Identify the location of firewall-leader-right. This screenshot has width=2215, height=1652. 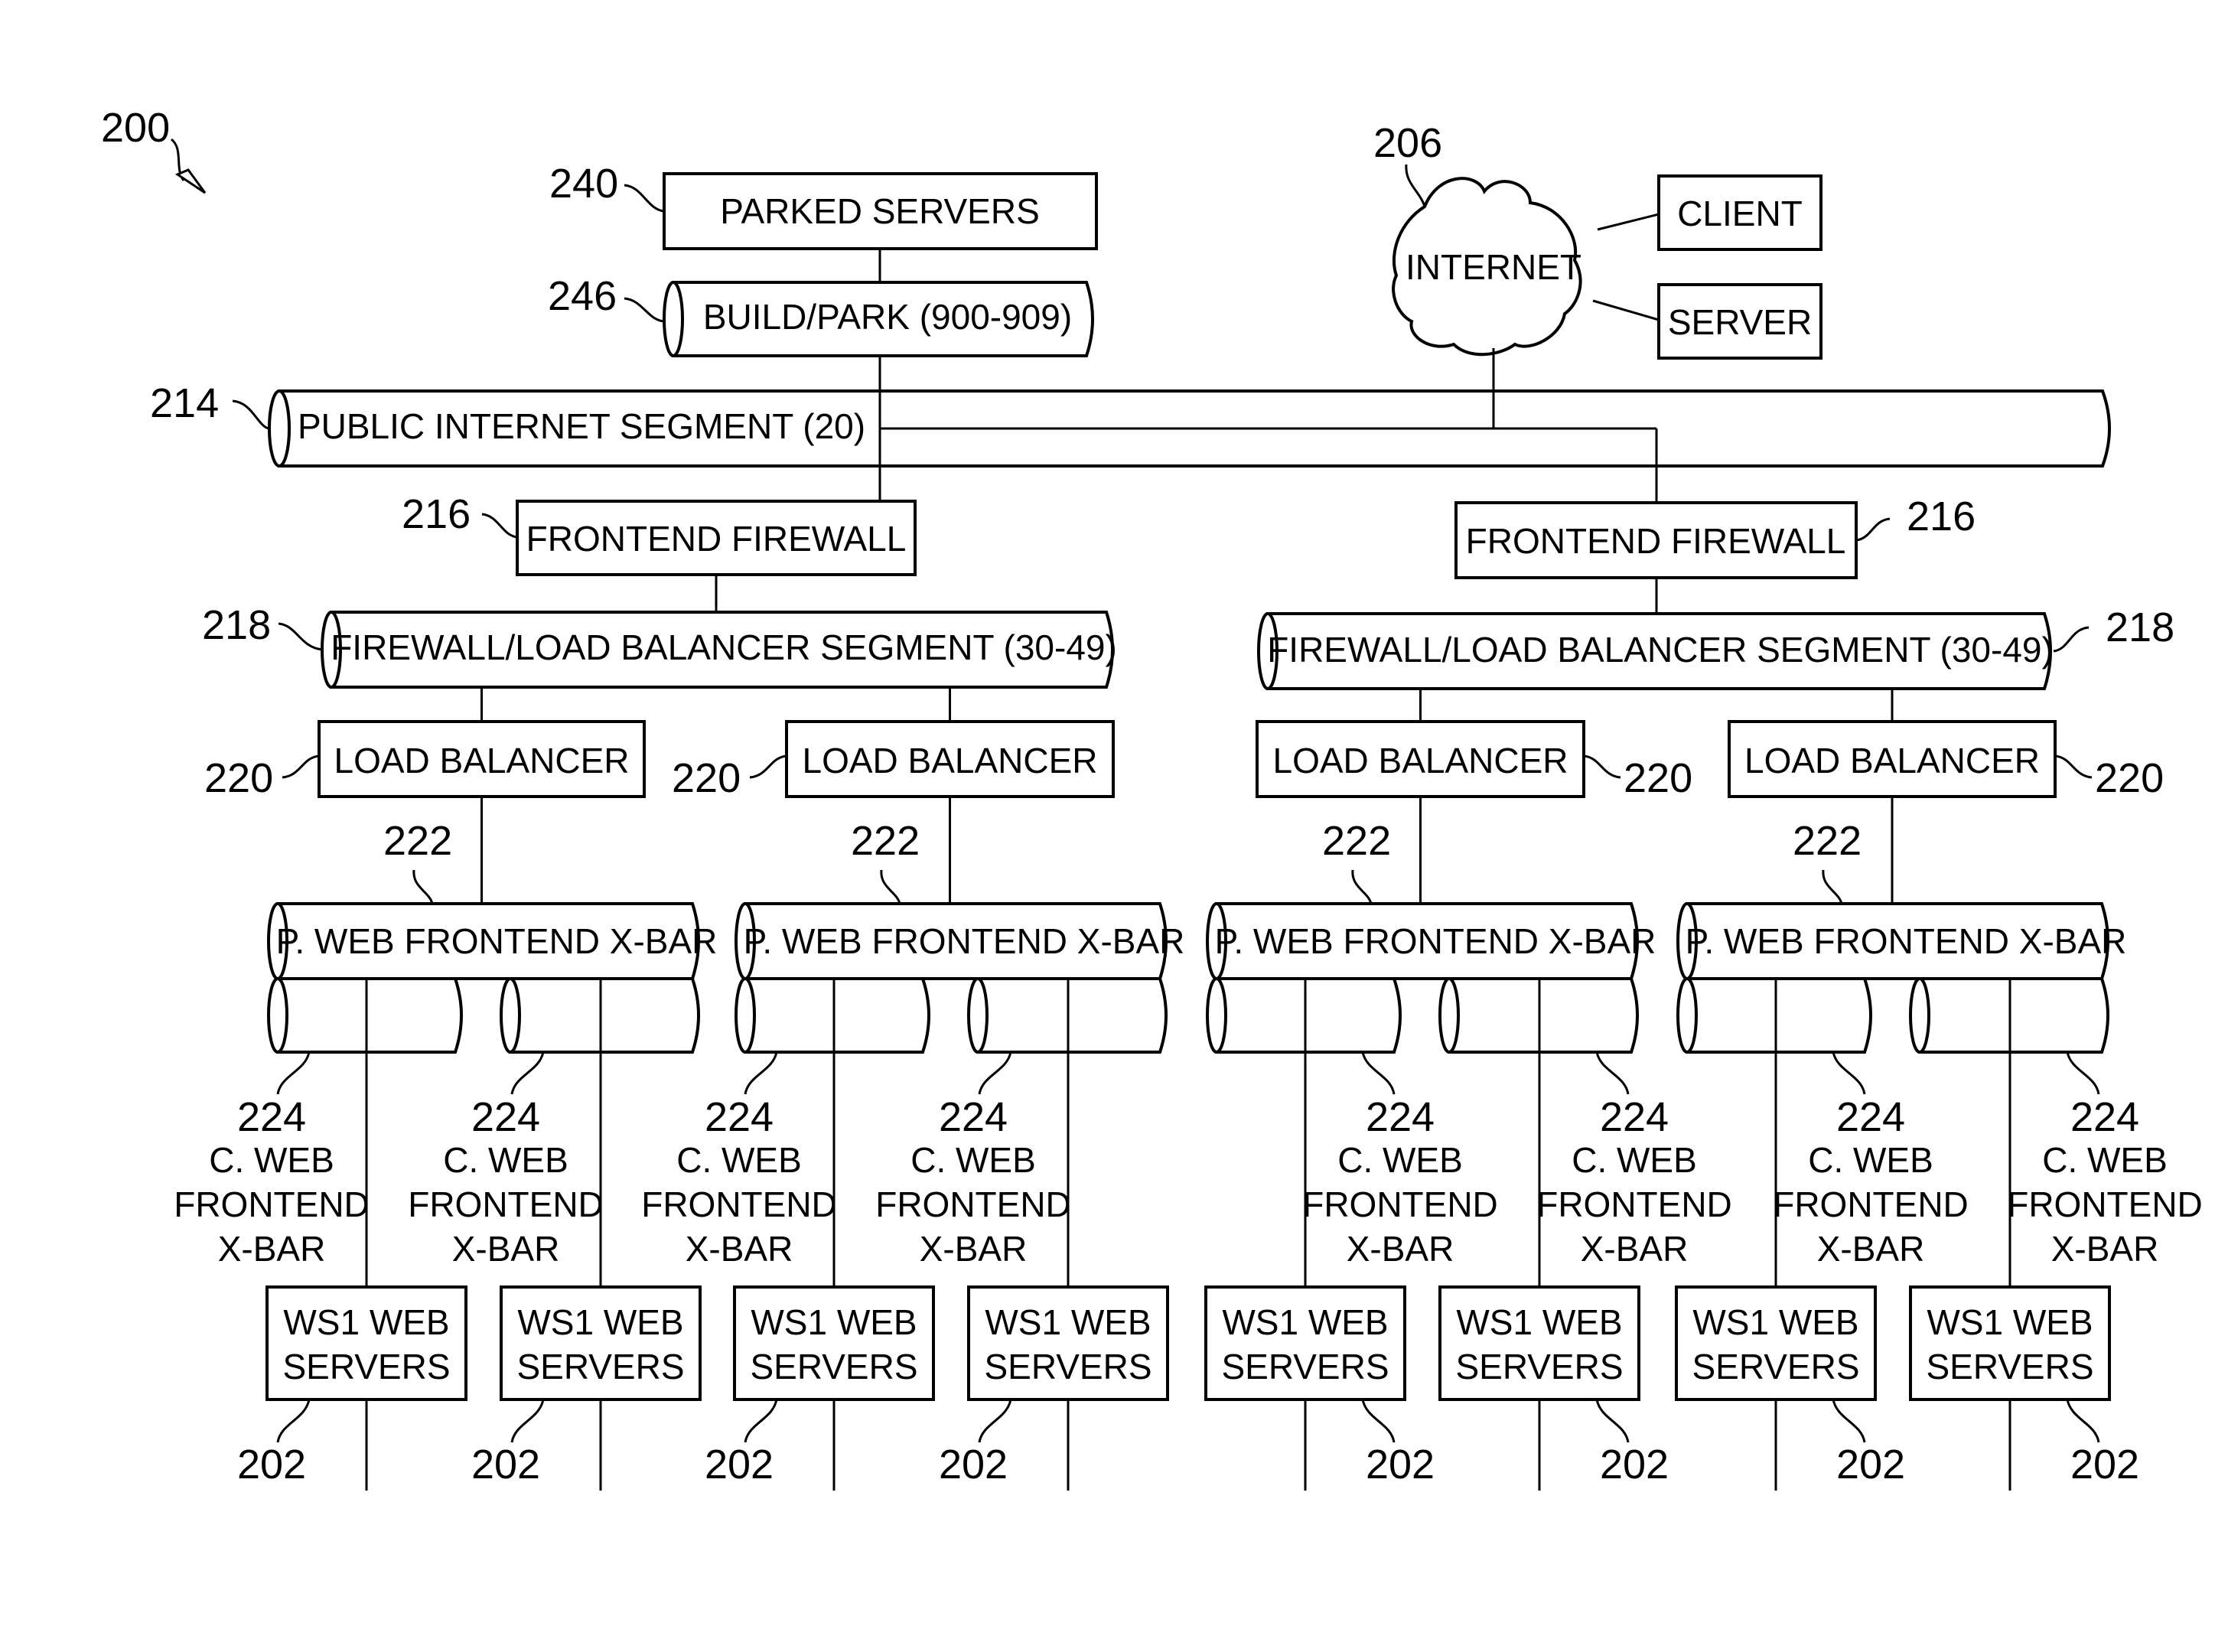
(1873, 529).